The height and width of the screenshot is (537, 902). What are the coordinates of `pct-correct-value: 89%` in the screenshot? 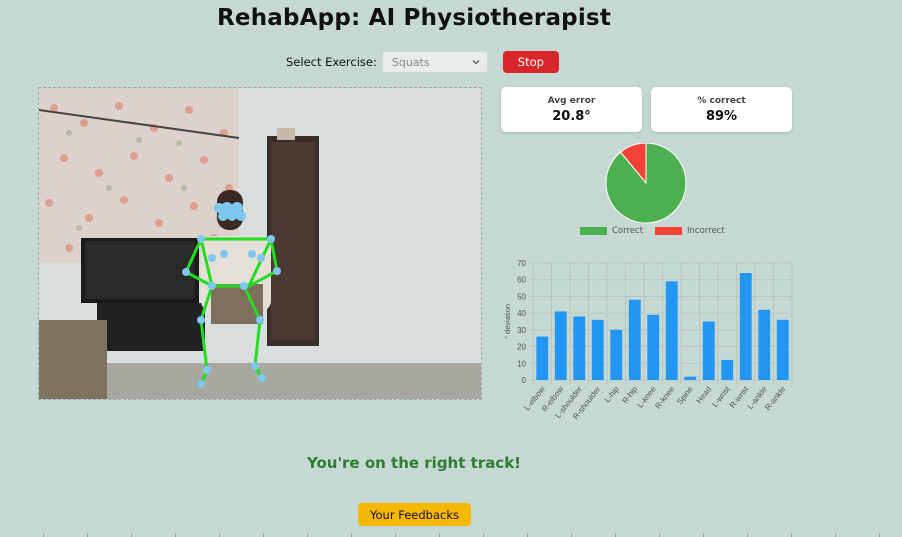 It's located at (721, 116).